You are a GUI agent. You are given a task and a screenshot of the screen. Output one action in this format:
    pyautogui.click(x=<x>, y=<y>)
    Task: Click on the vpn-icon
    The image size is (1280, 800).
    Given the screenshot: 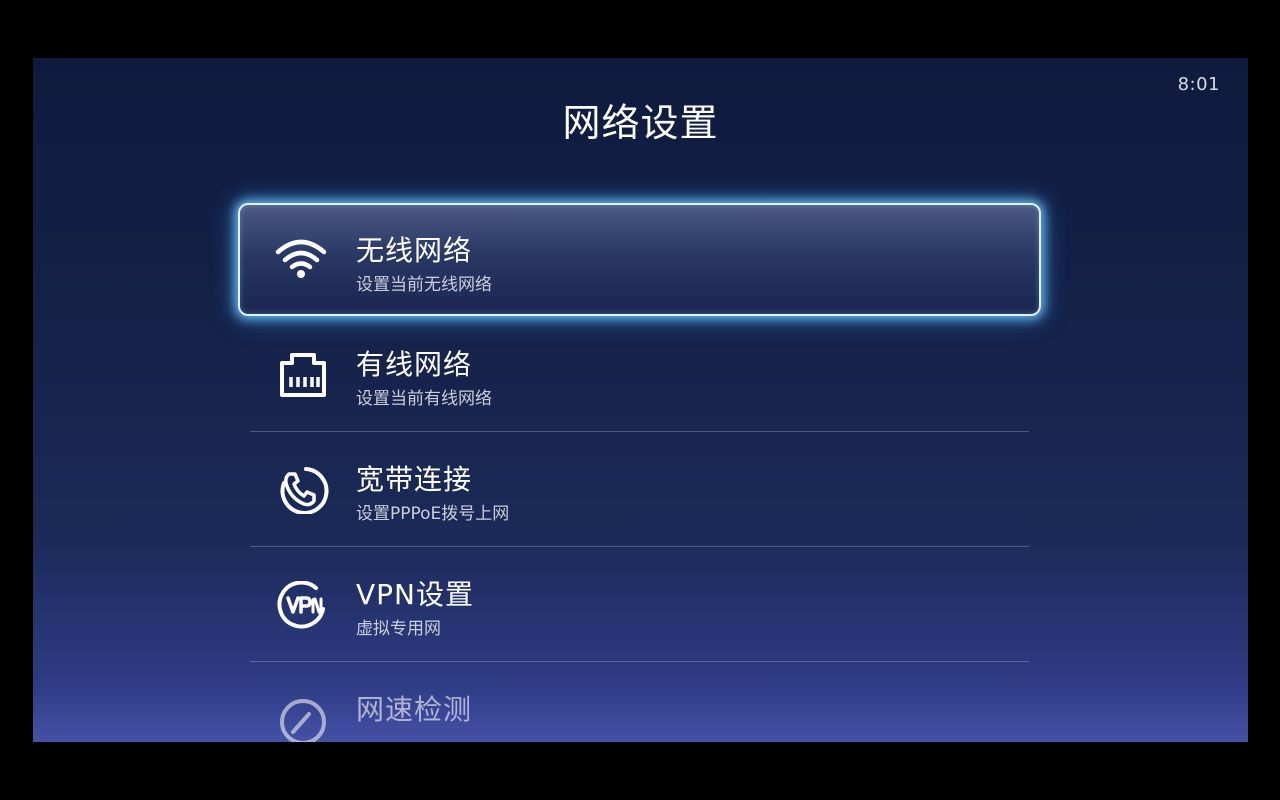 What is the action you would take?
    pyautogui.click(x=303, y=605)
    